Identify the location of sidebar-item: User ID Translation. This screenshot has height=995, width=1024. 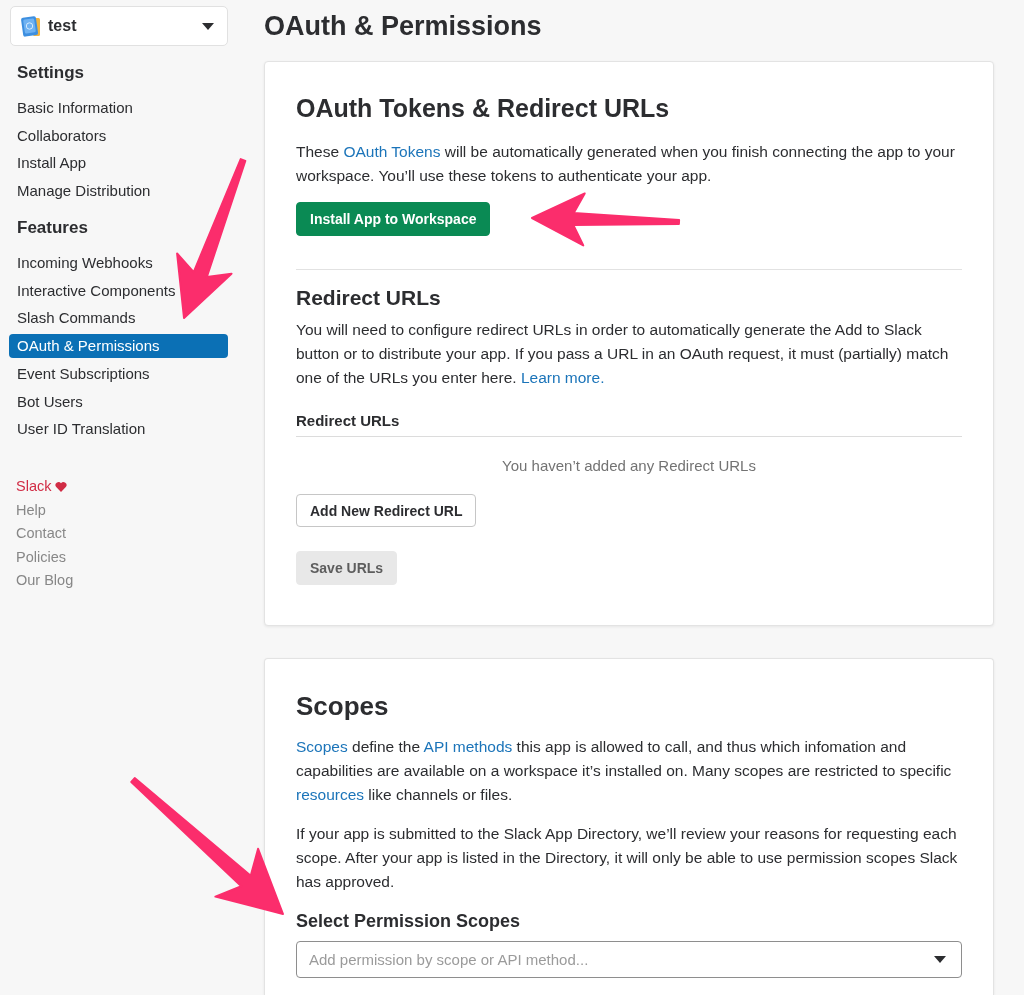
(118, 429).